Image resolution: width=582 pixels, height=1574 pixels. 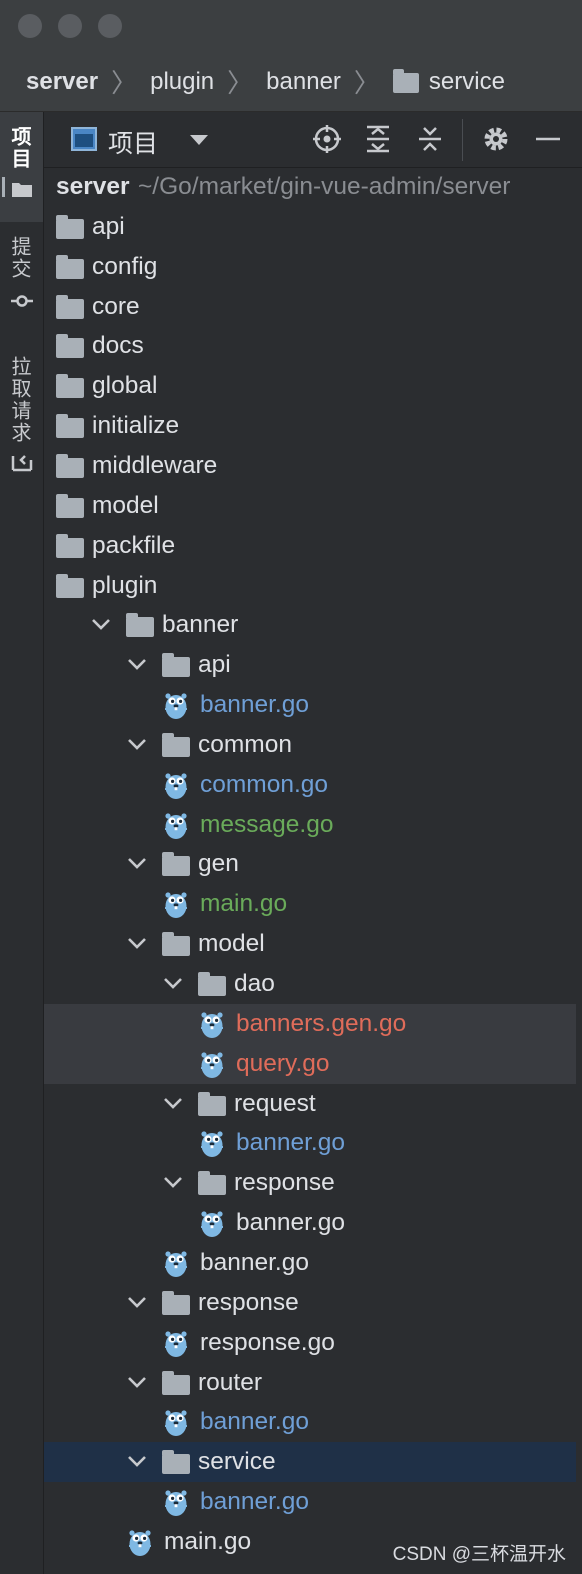 What do you see at coordinates (291, 26) in the screenshot?
I see `title-bar` at bounding box center [291, 26].